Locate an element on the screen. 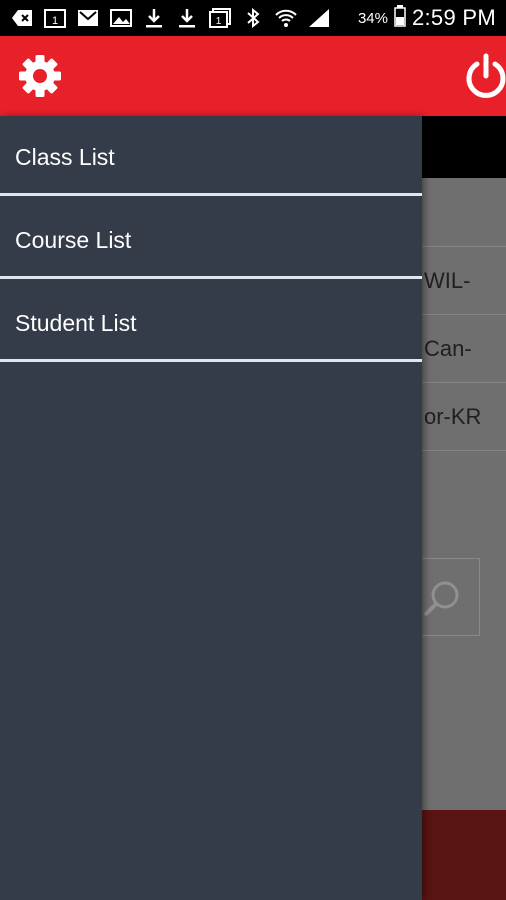 The width and height of the screenshot is (506, 900). gear-icon is located at coordinates (40, 76).